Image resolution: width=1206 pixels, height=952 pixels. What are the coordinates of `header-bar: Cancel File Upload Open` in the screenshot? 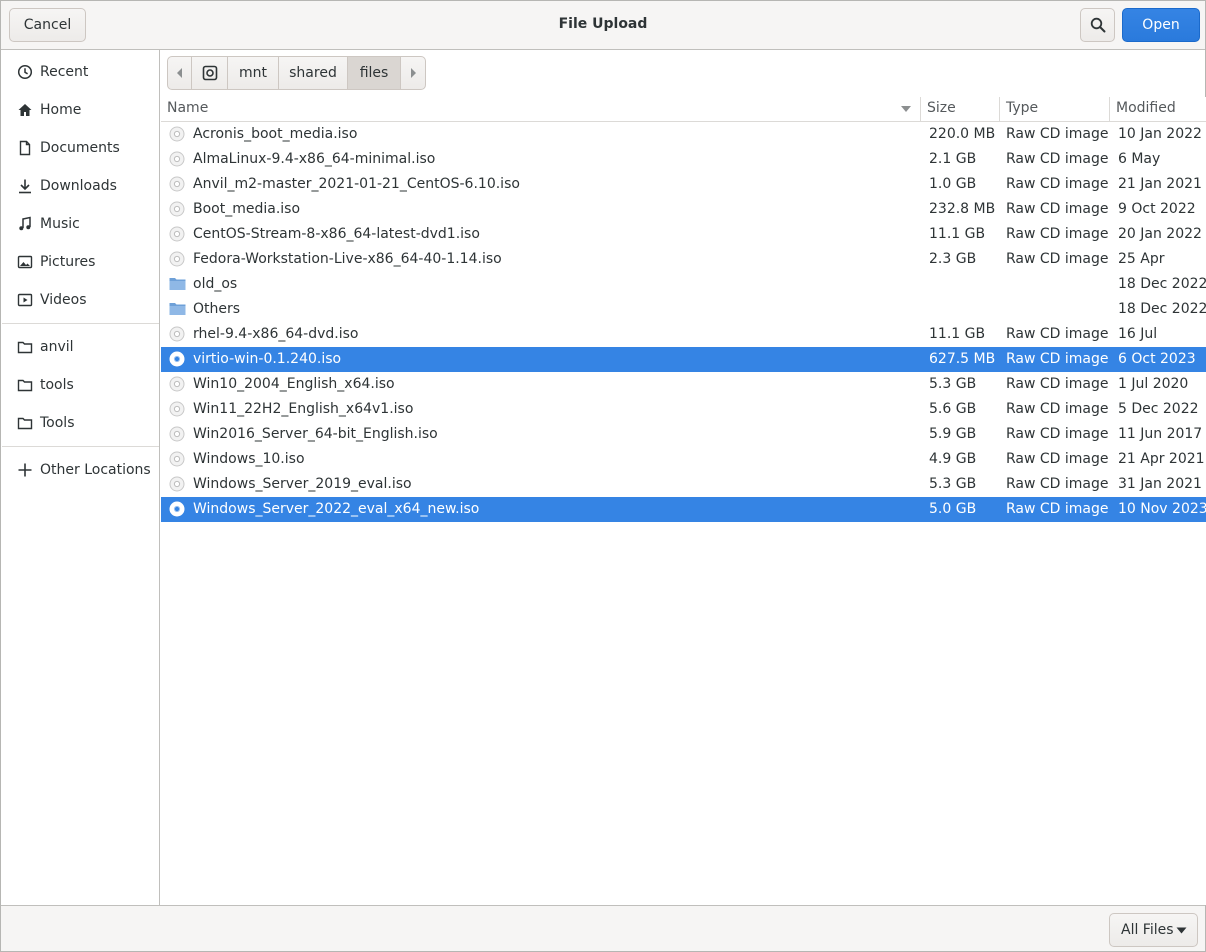 It's located at (603, 25).